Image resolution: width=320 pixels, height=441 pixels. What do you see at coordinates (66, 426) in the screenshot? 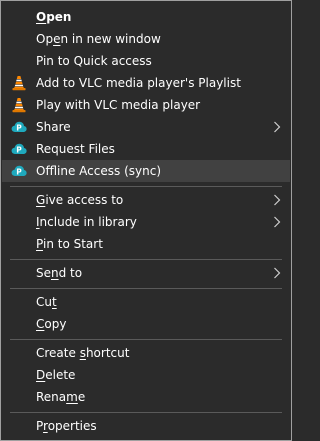
I see `menu-item-label: Properties` at bounding box center [66, 426].